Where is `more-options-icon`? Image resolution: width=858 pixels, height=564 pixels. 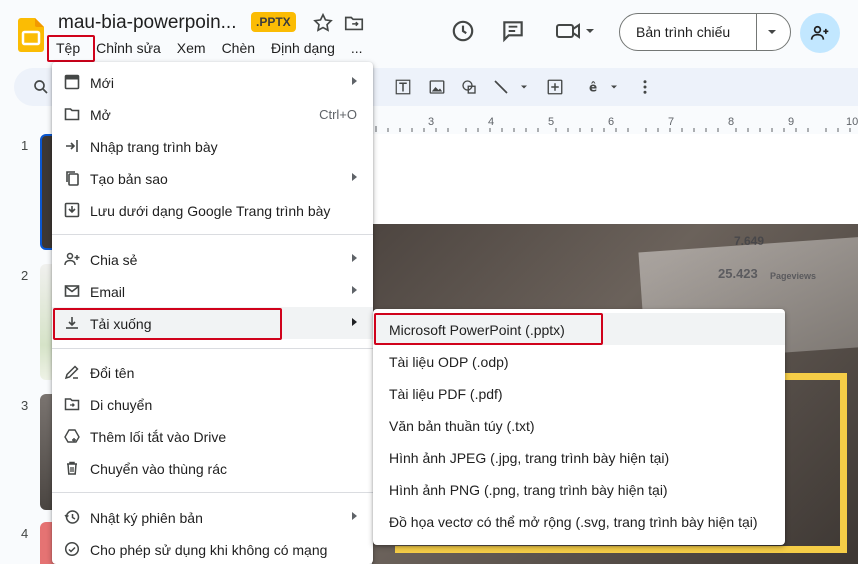
more-options-icon is located at coordinates (645, 87).